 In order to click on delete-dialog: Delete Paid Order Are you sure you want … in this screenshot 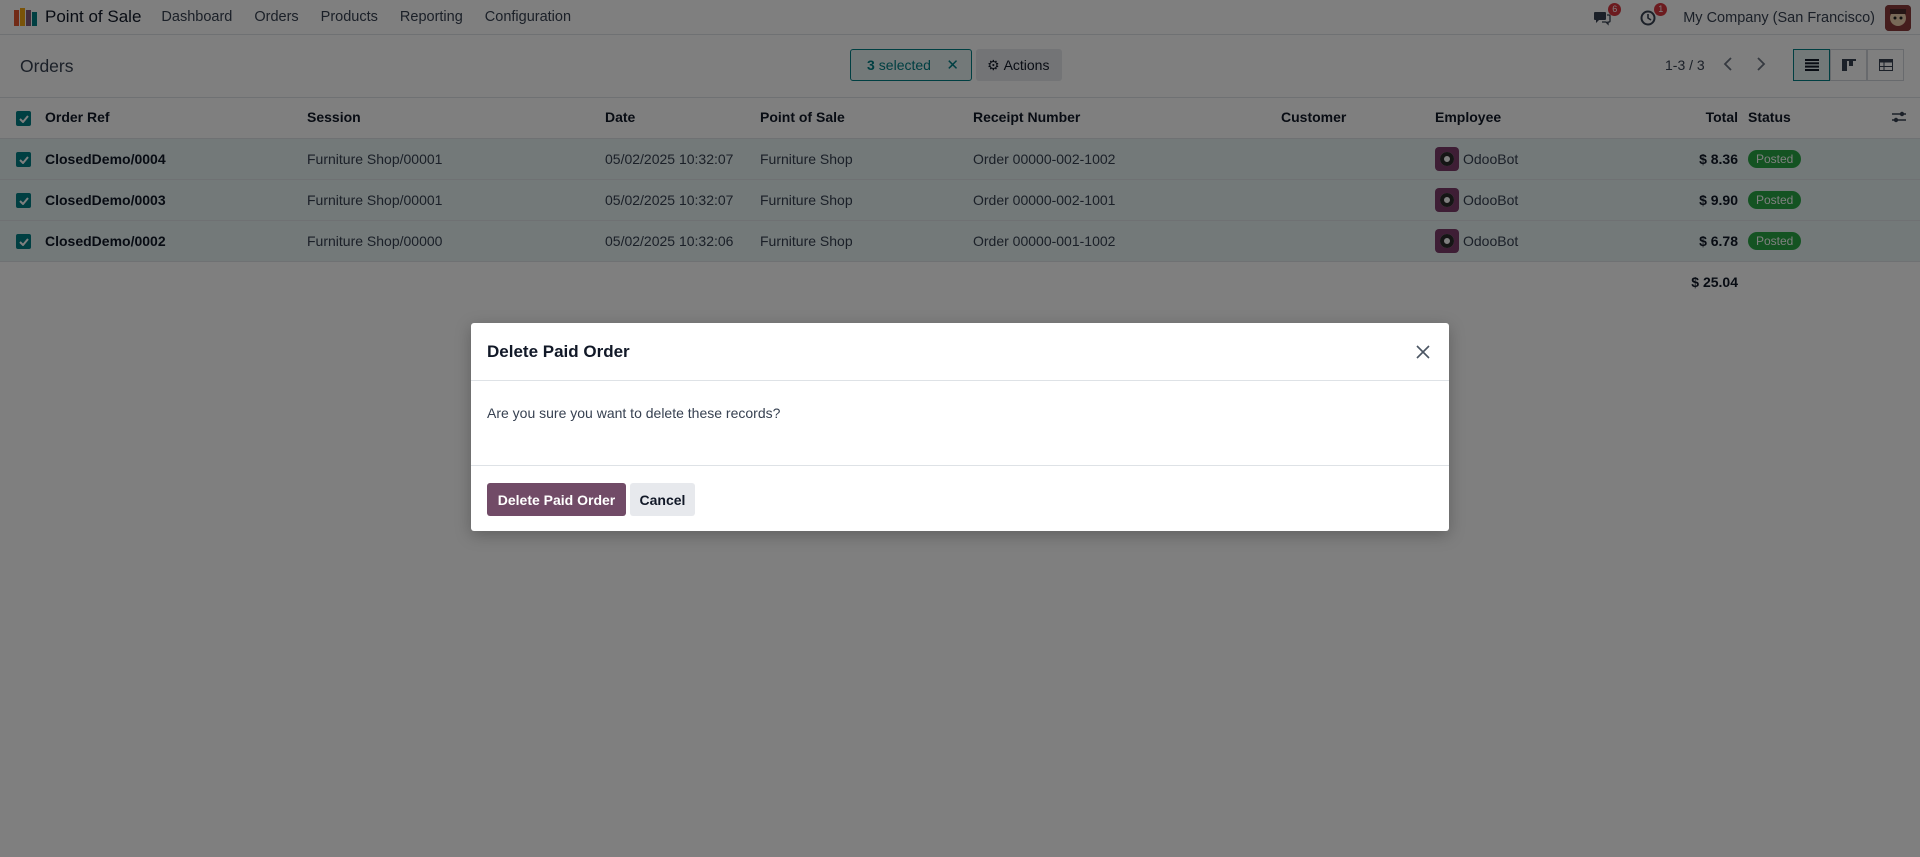, I will do `click(960, 427)`.